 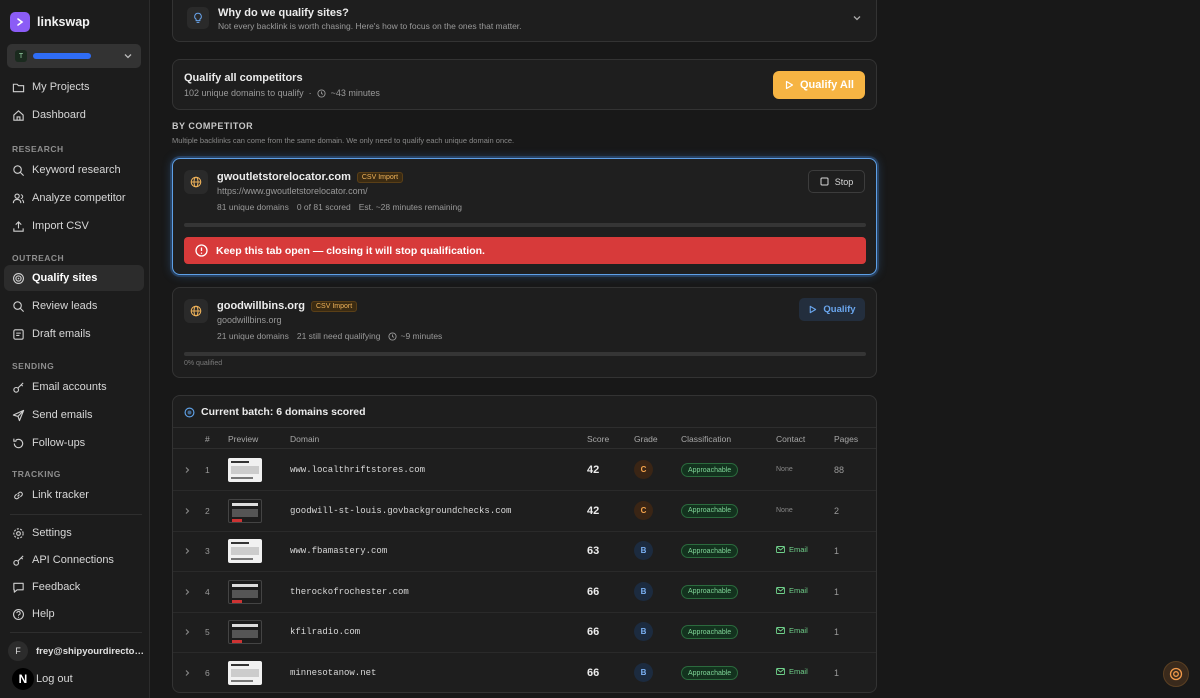 I want to click on play-icon, so click(x=789, y=85).